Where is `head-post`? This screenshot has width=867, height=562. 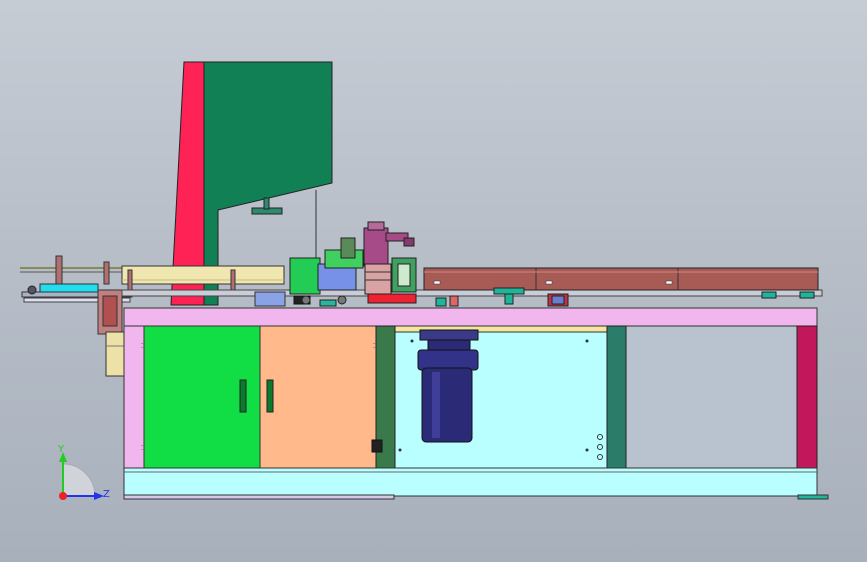
head-post is located at coordinates (348, 248).